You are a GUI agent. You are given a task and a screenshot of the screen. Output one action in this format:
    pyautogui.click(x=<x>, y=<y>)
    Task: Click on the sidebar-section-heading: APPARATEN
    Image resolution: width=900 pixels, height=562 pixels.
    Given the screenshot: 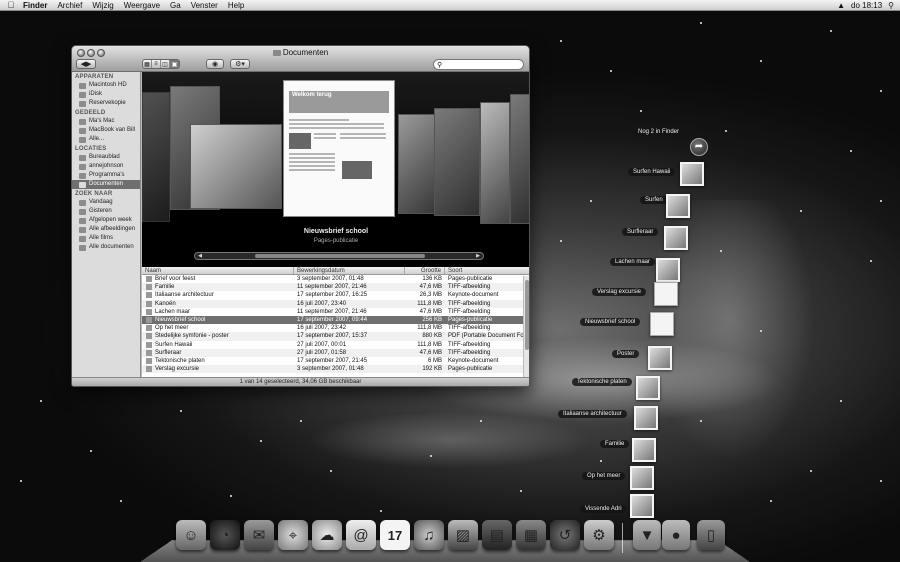 What is the action you would take?
    pyautogui.click(x=106, y=76)
    